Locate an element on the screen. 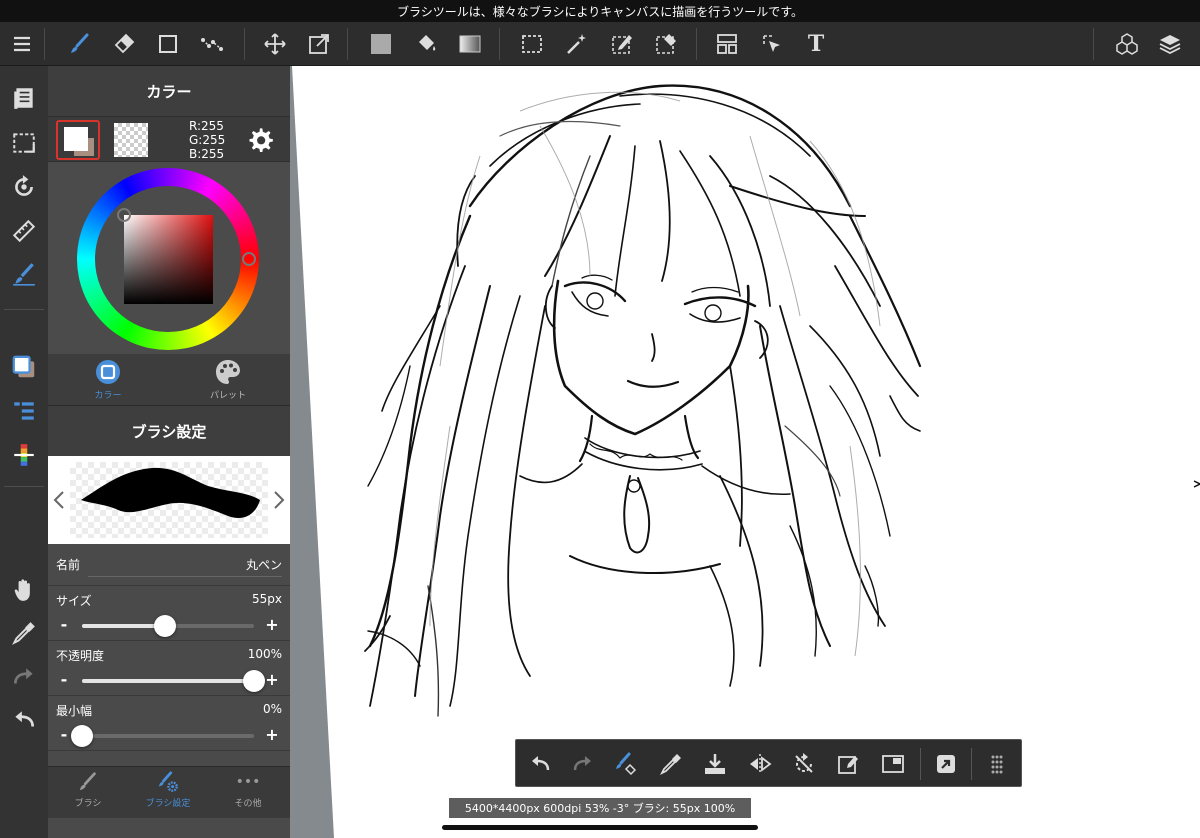 This screenshot has height=838, width=1200. min-width-plus-button: + is located at coordinates (272, 734).